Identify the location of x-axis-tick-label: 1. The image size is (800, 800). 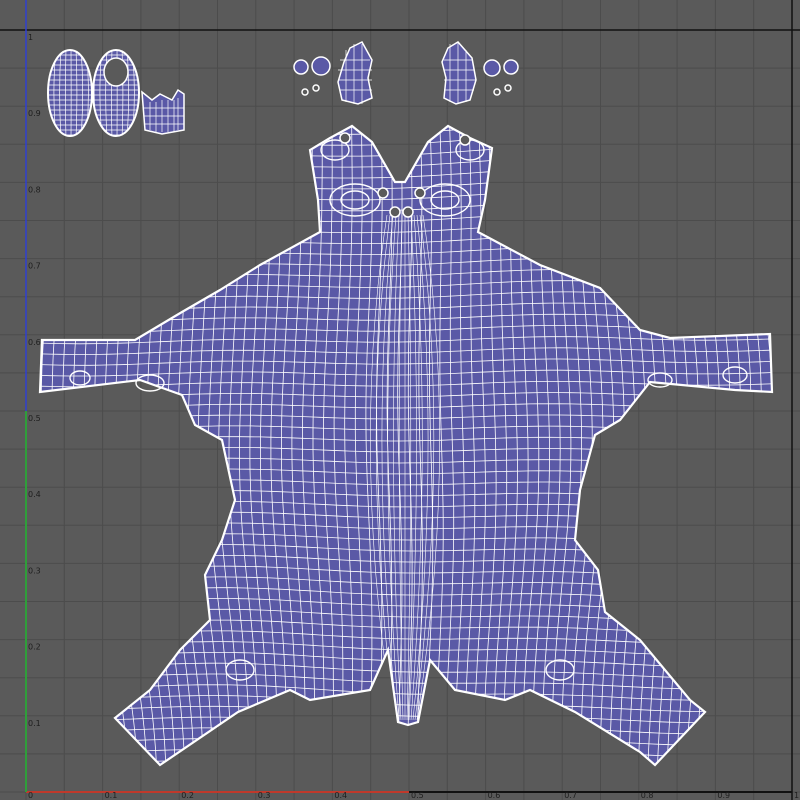
(796, 795).